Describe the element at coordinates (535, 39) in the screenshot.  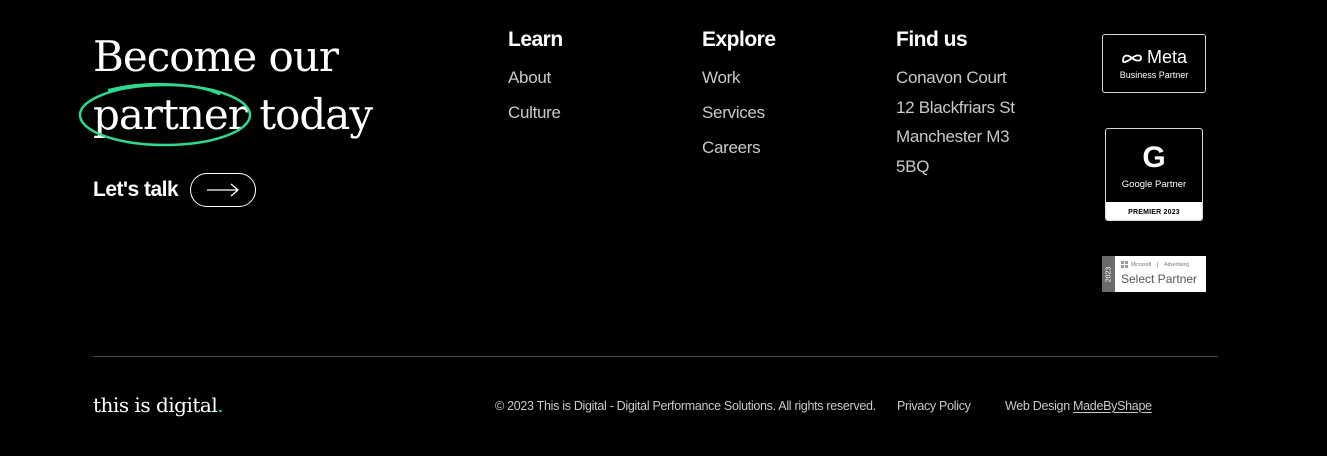
I see `learn-heading: Learn` at that location.